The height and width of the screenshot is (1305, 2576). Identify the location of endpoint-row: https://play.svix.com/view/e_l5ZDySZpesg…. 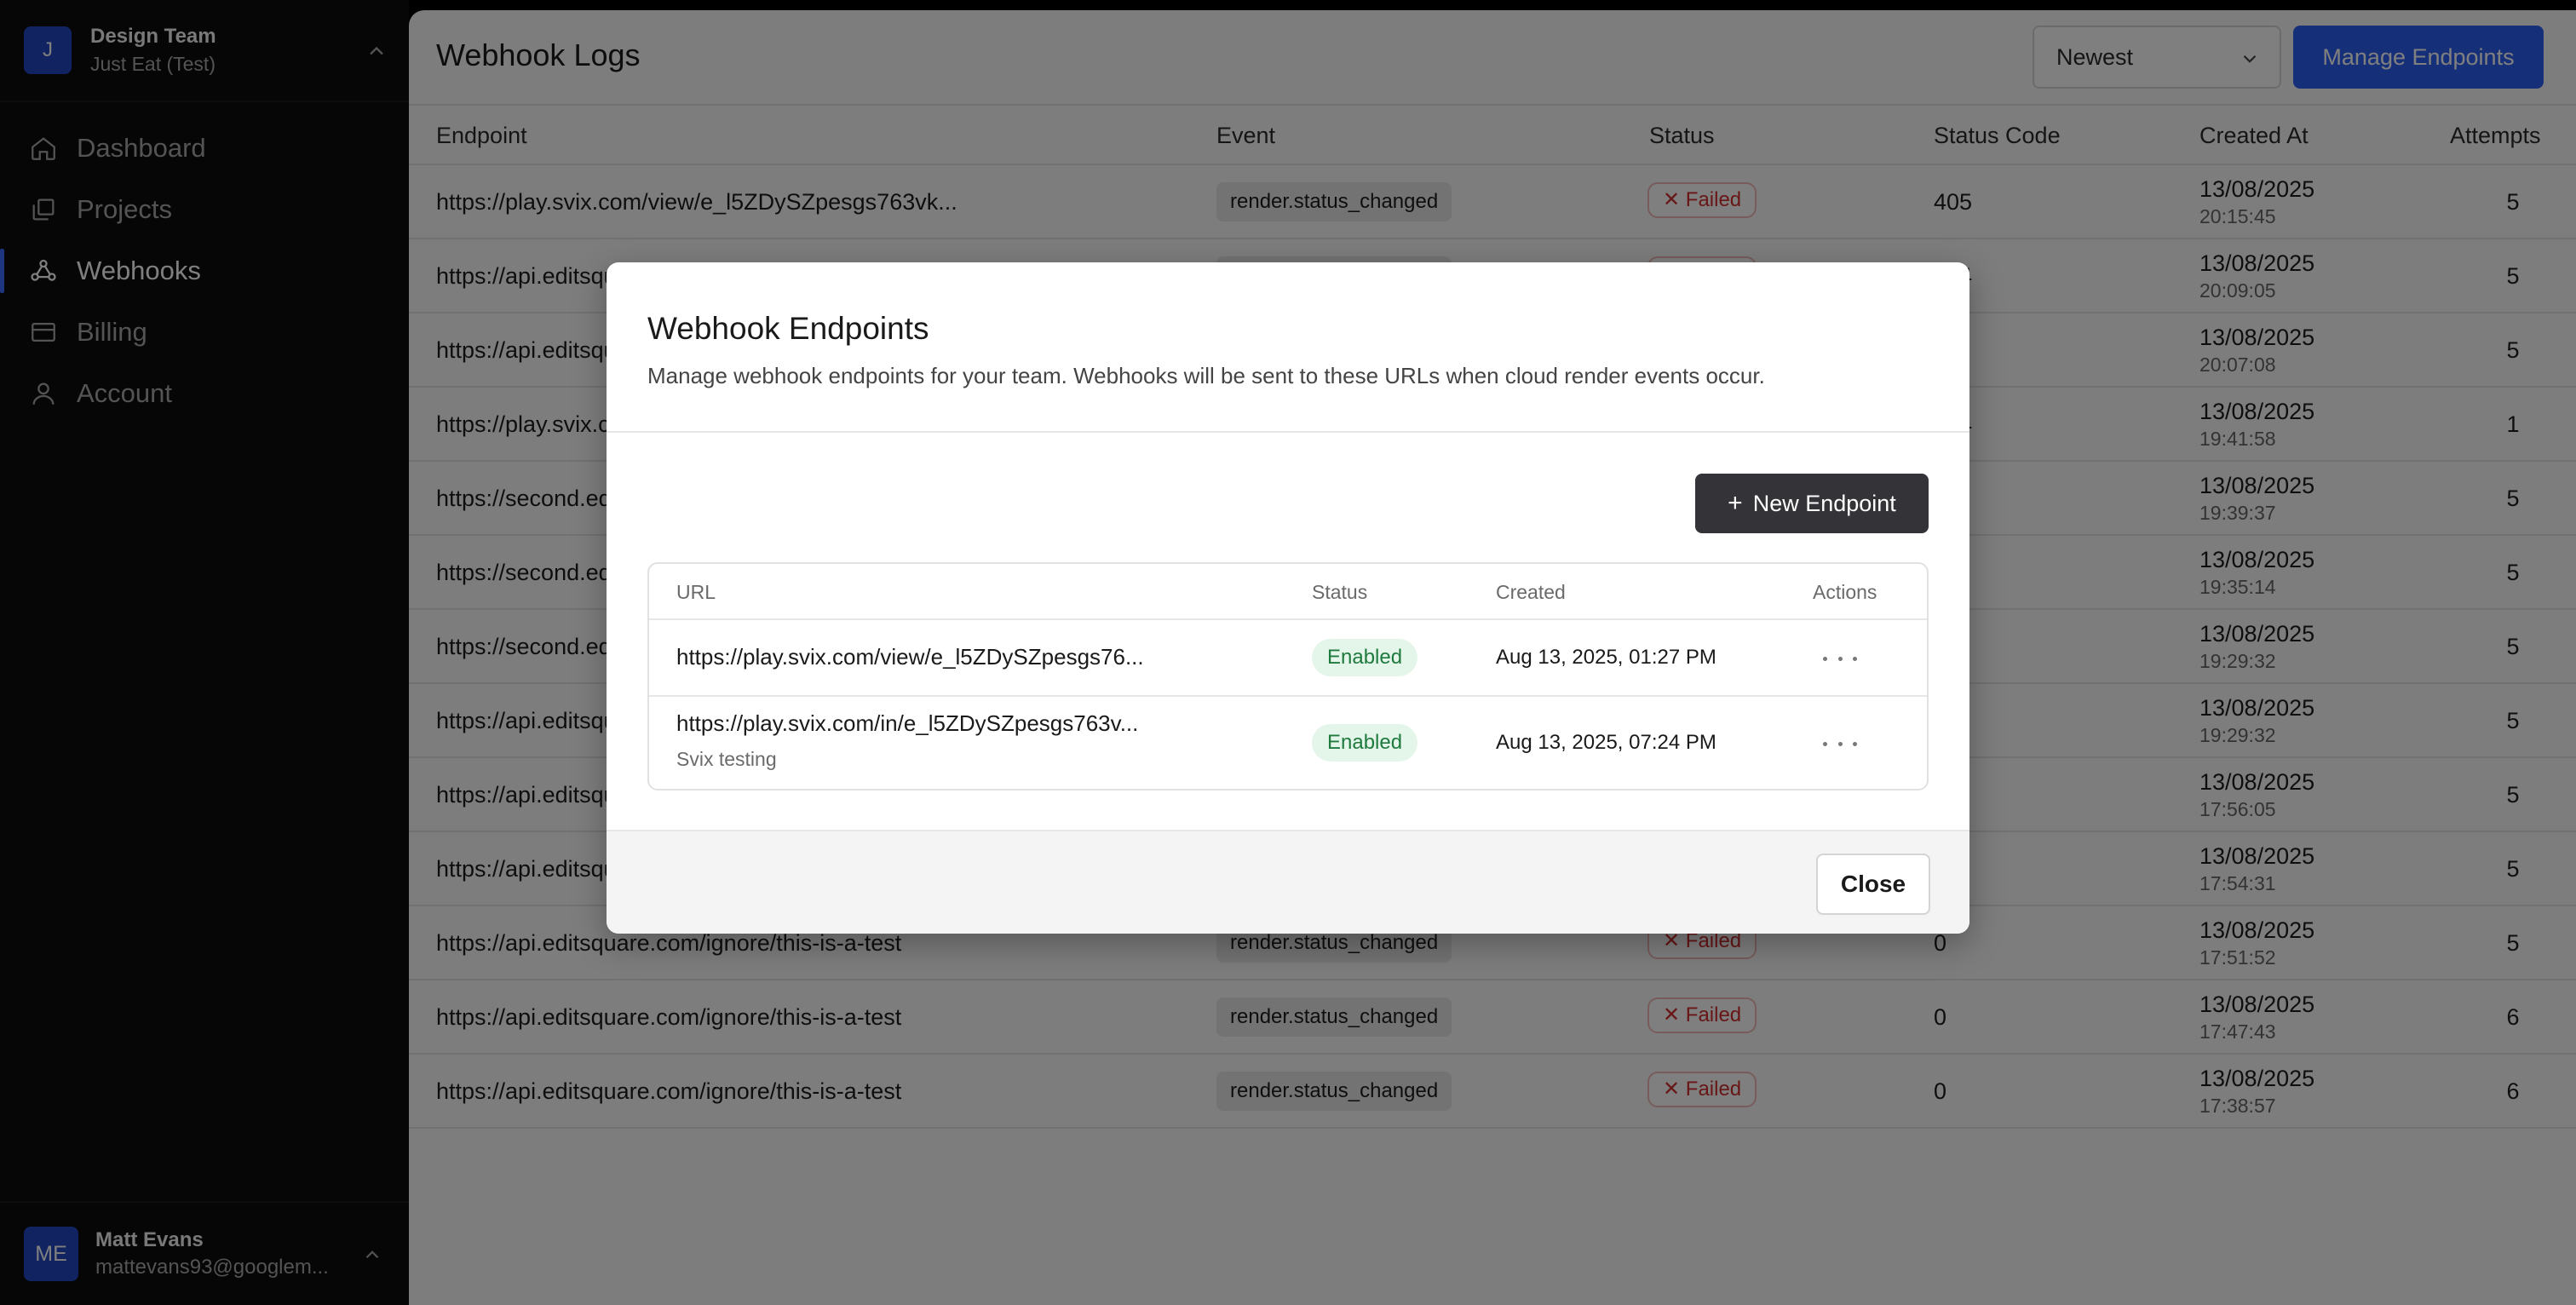
(1288, 658).